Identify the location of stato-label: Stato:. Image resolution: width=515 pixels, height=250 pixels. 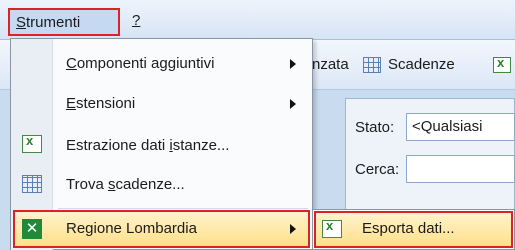
(375, 127).